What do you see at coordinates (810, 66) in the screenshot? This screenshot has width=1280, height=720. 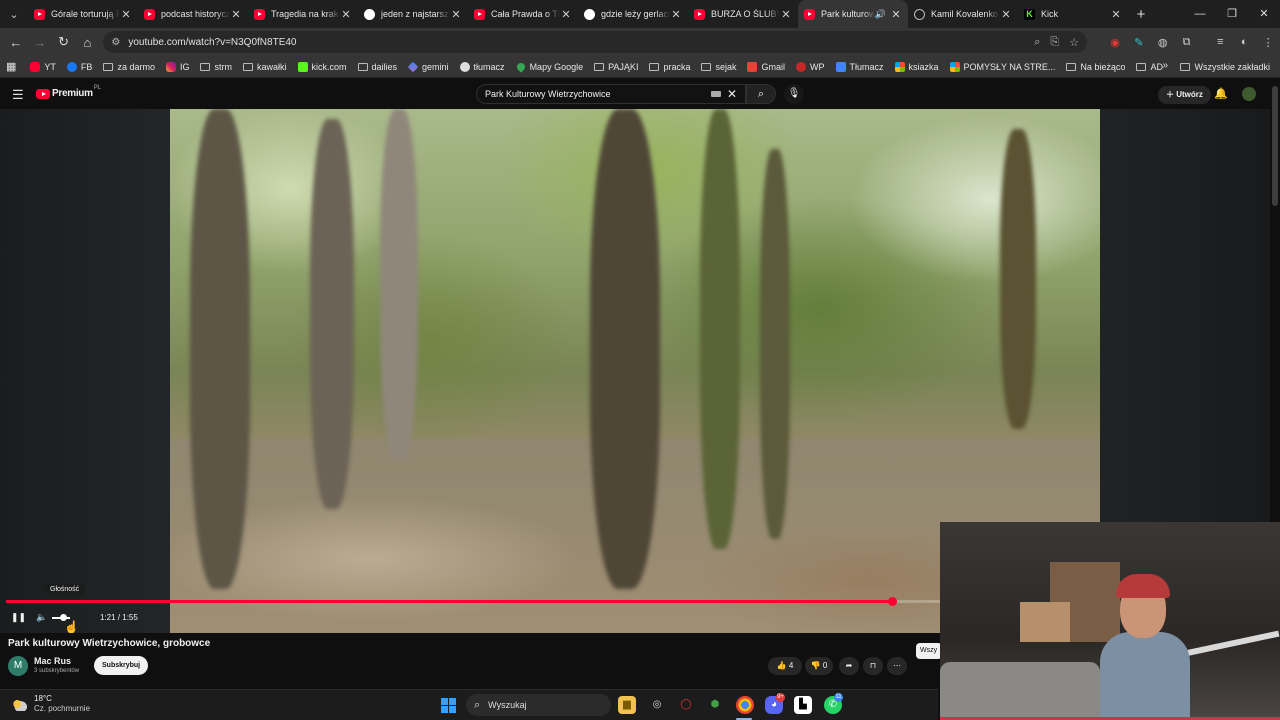 I see `bookmark-item: WP` at bounding box center [810, 66].